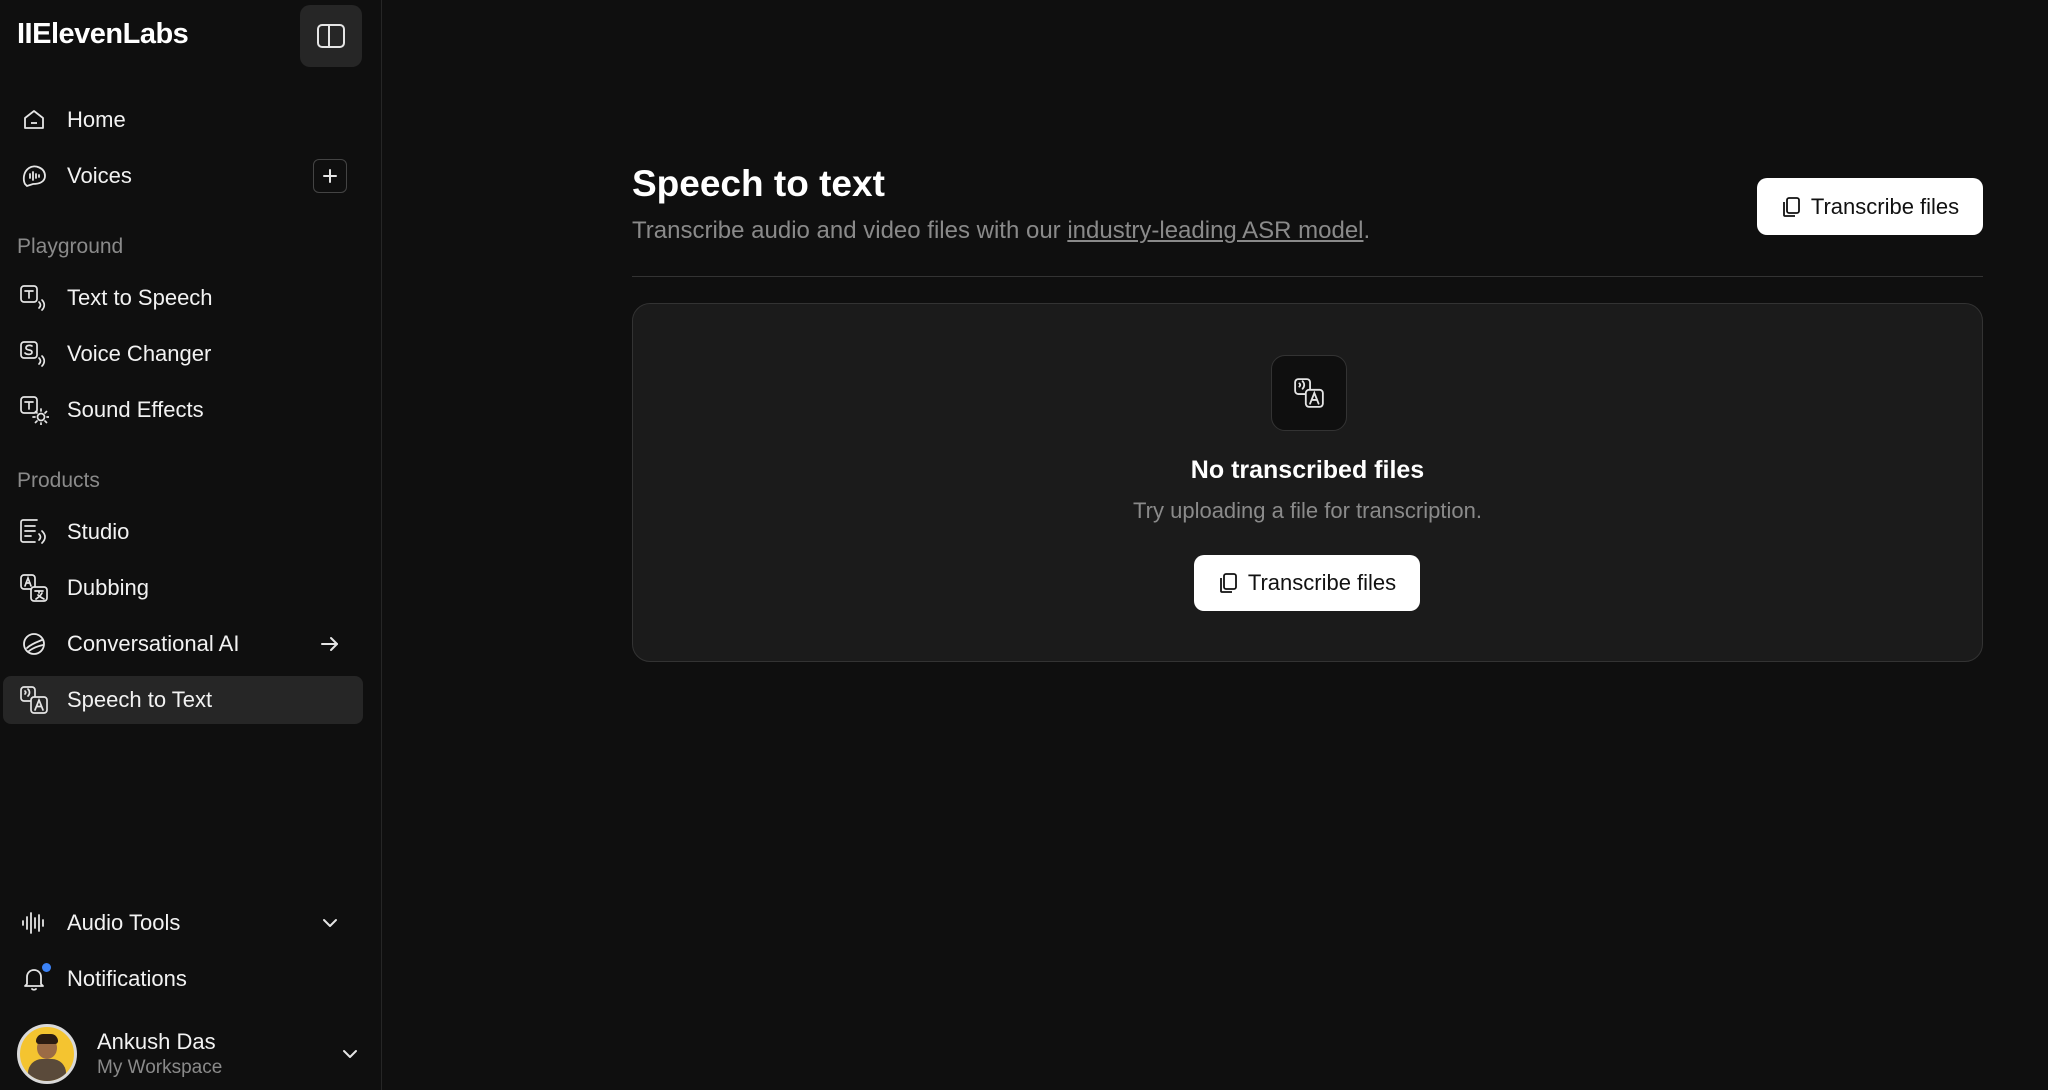 This screenshot has width=2048, height=1090. I want to click on audio-tools-icon, so click(34, 923).